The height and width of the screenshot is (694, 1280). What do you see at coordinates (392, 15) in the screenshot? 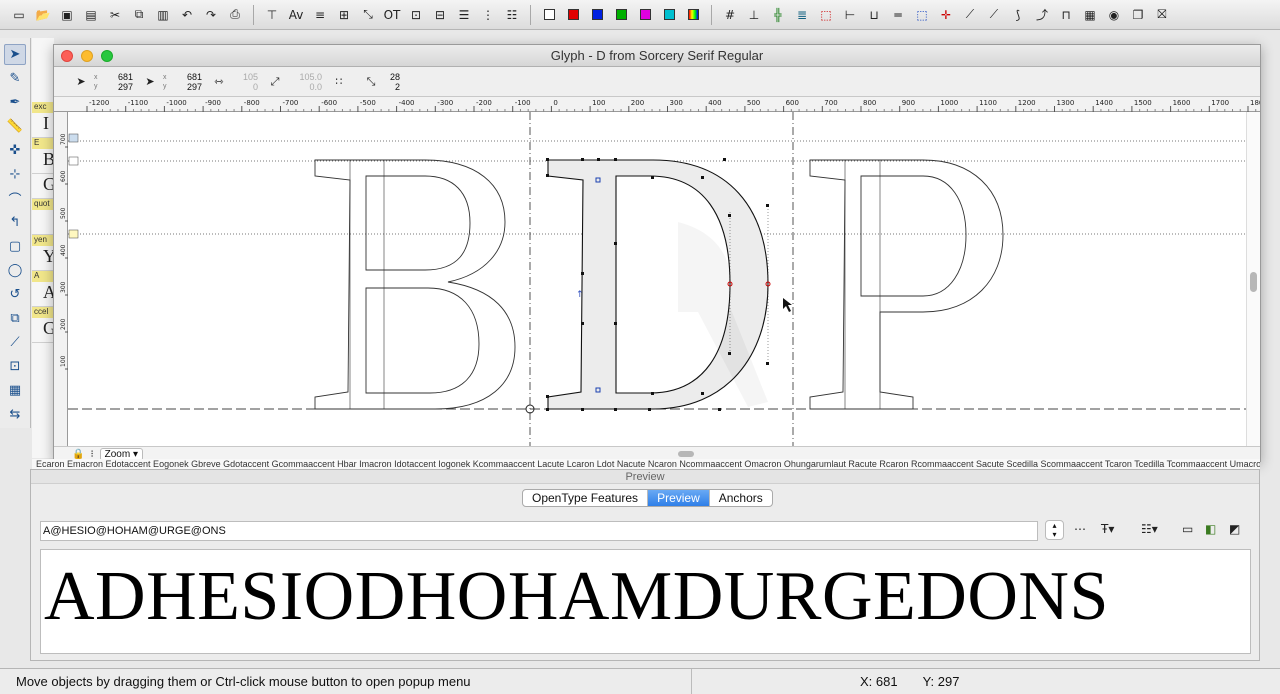
I see `opentype-icon: OT` at bounding box center [392, 15].